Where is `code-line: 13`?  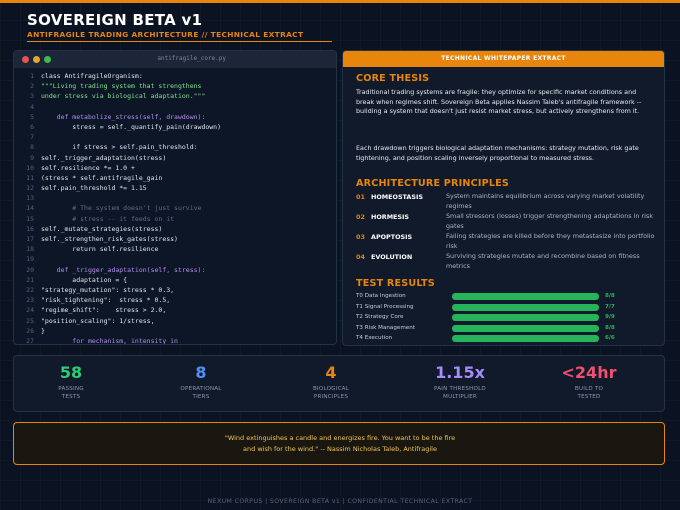 code-line: 13 is located at coordinates (175, 198).